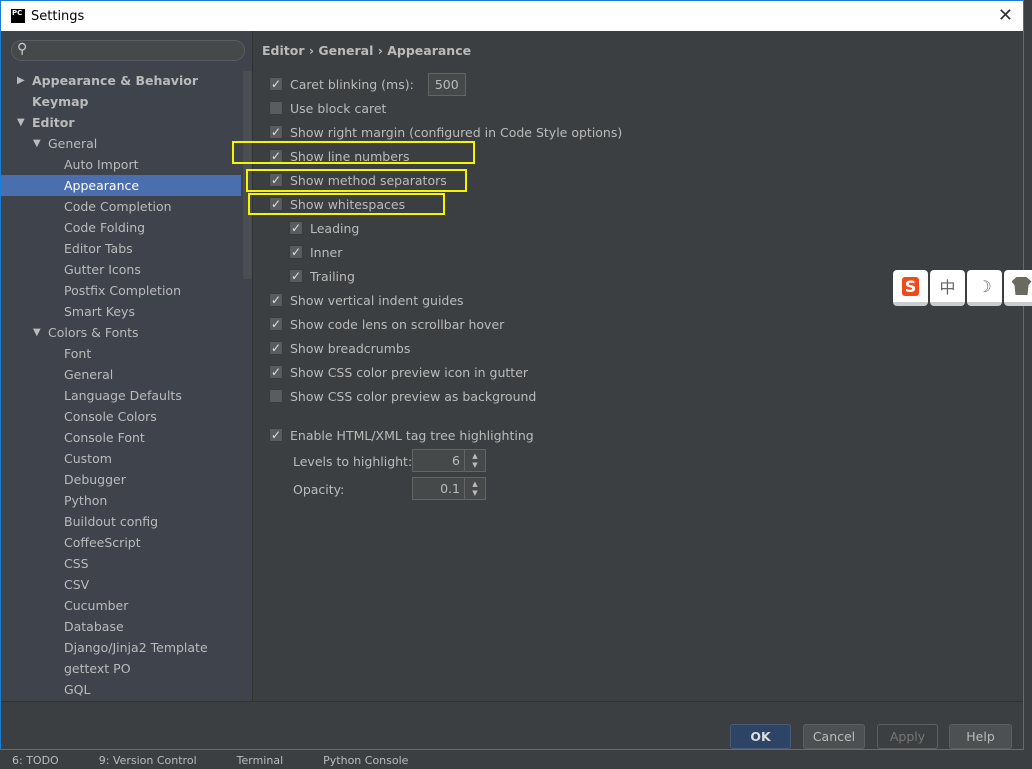 Image resolution: width=1032 pixels, height=769 pixels. Describe the element at coordinates (315, 252) in the screenshot. I see `option-row: ✓ Inner` at that location.